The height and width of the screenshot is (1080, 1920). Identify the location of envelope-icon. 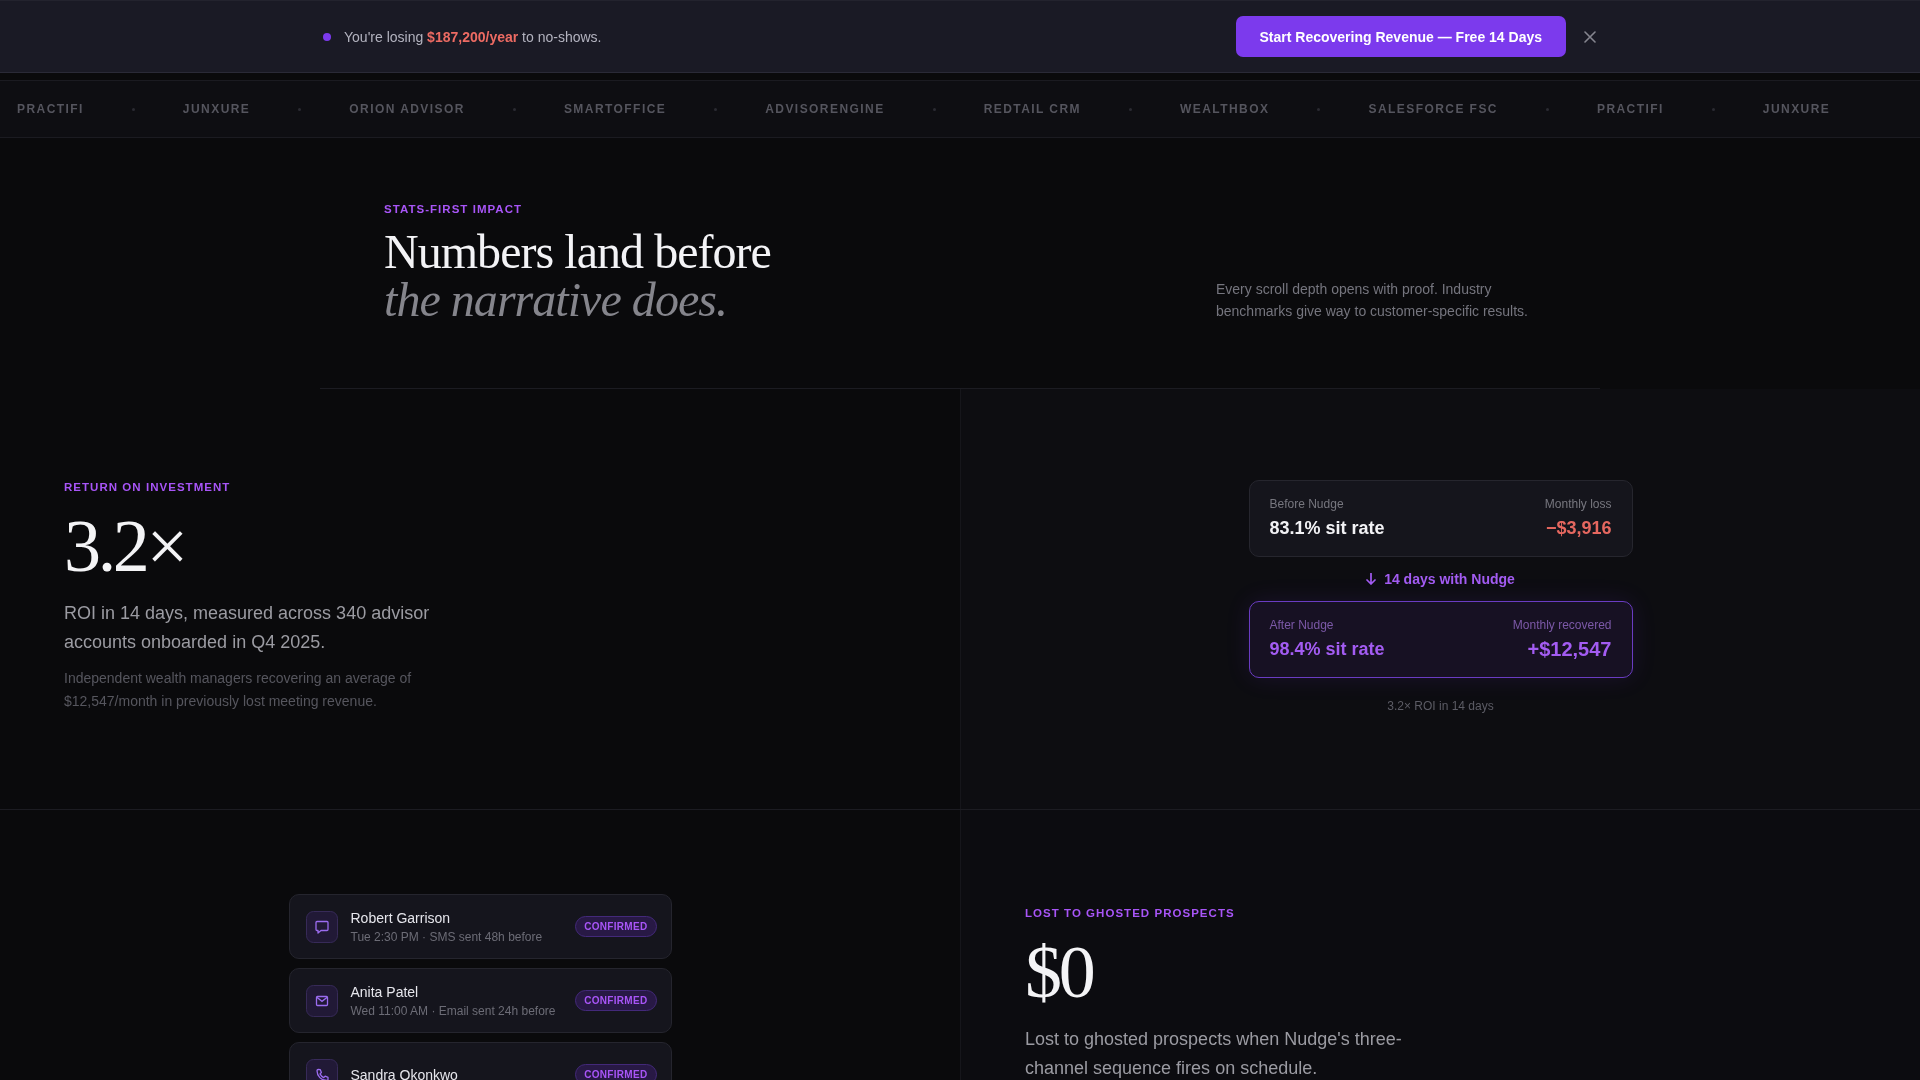
(321, 1000).